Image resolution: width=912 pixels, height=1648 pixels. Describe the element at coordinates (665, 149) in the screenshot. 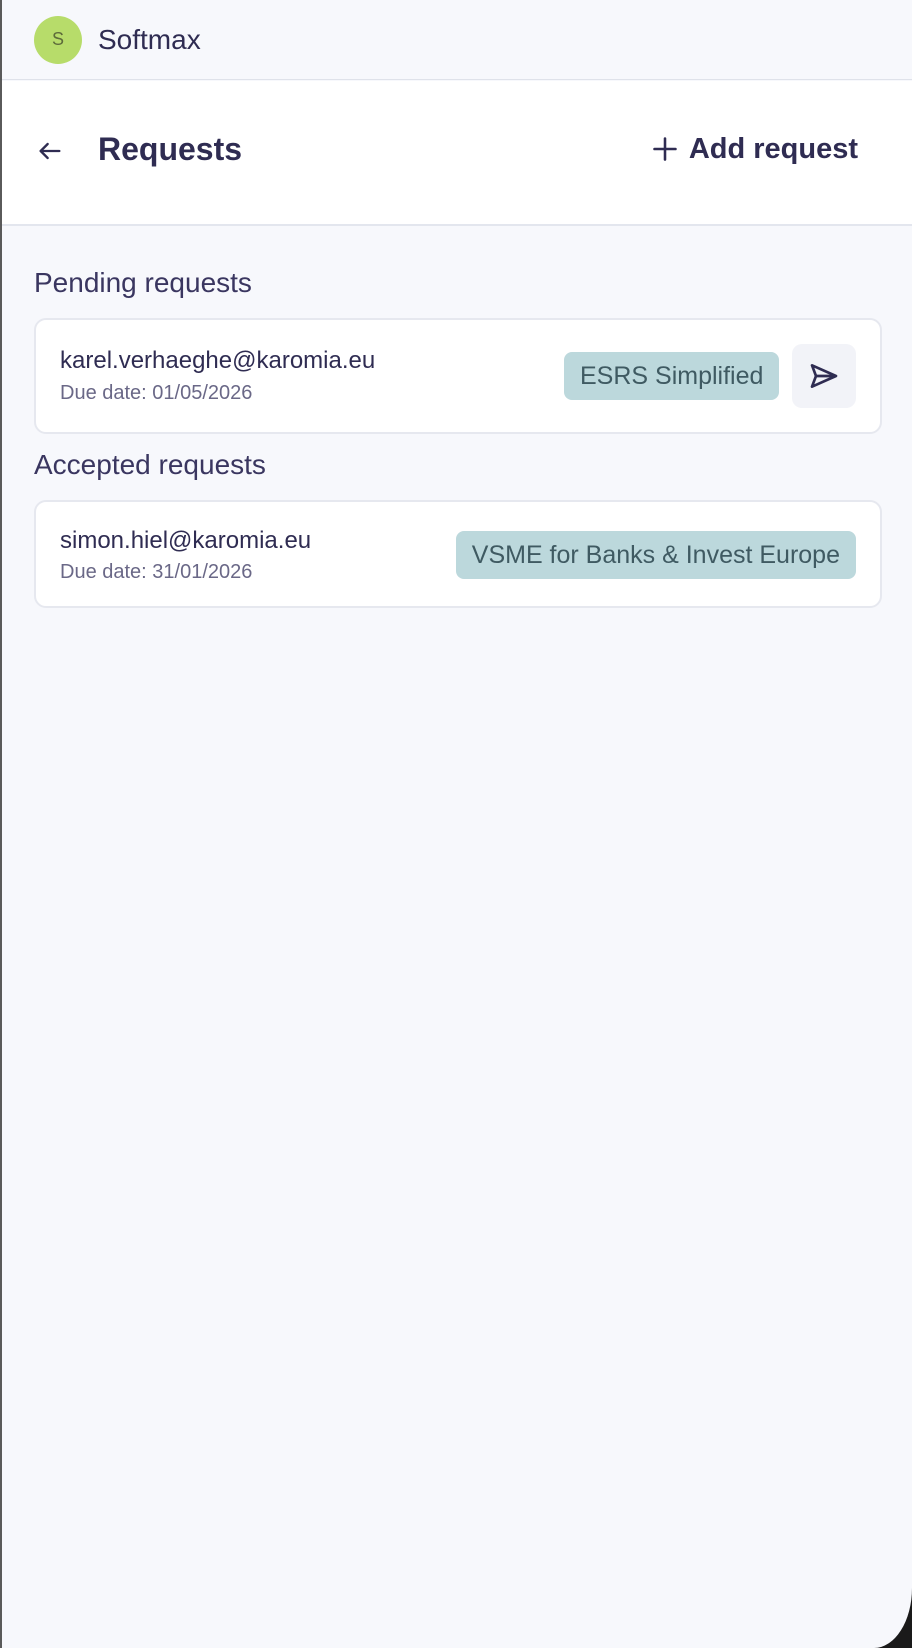

I see `plus-icon` at that location.